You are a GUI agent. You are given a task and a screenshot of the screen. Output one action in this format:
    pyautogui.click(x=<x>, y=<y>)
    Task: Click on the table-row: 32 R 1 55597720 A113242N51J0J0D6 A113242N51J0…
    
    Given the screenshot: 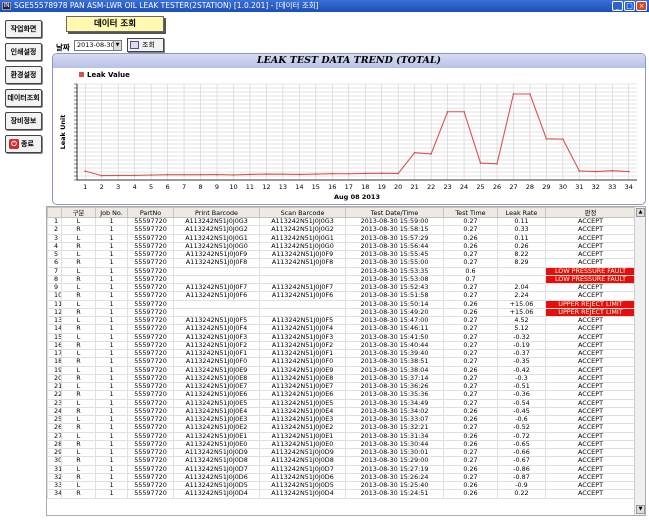 What is the action you would take?
    pyautogui.click(x=341, y=477)
    